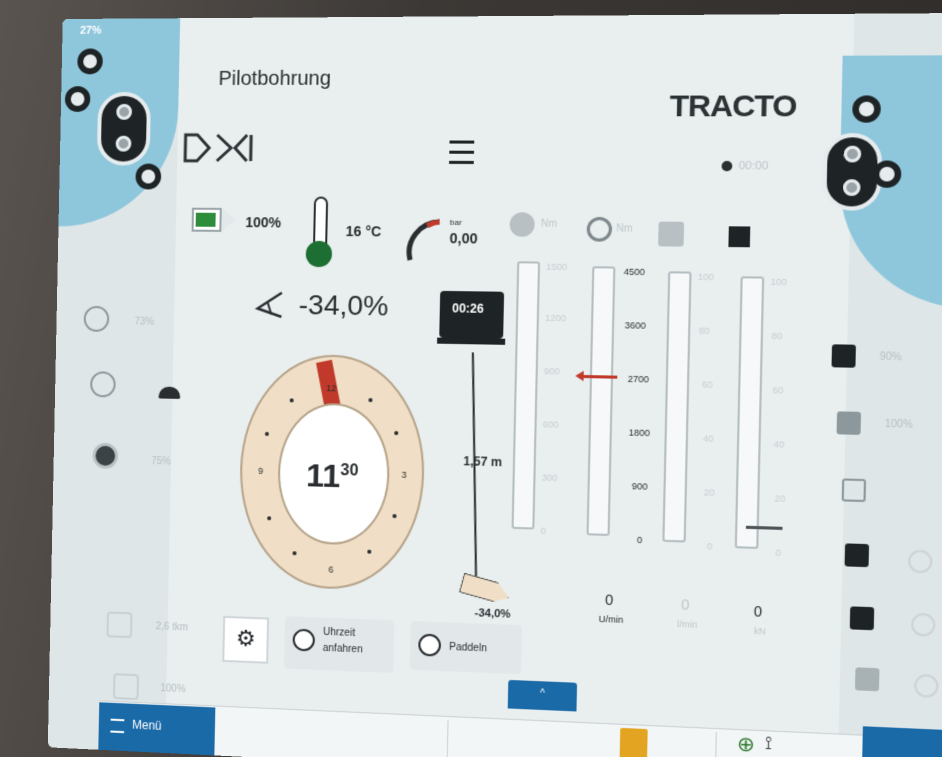  I want to click on scale-2-label: 4500, so click(634, 272).